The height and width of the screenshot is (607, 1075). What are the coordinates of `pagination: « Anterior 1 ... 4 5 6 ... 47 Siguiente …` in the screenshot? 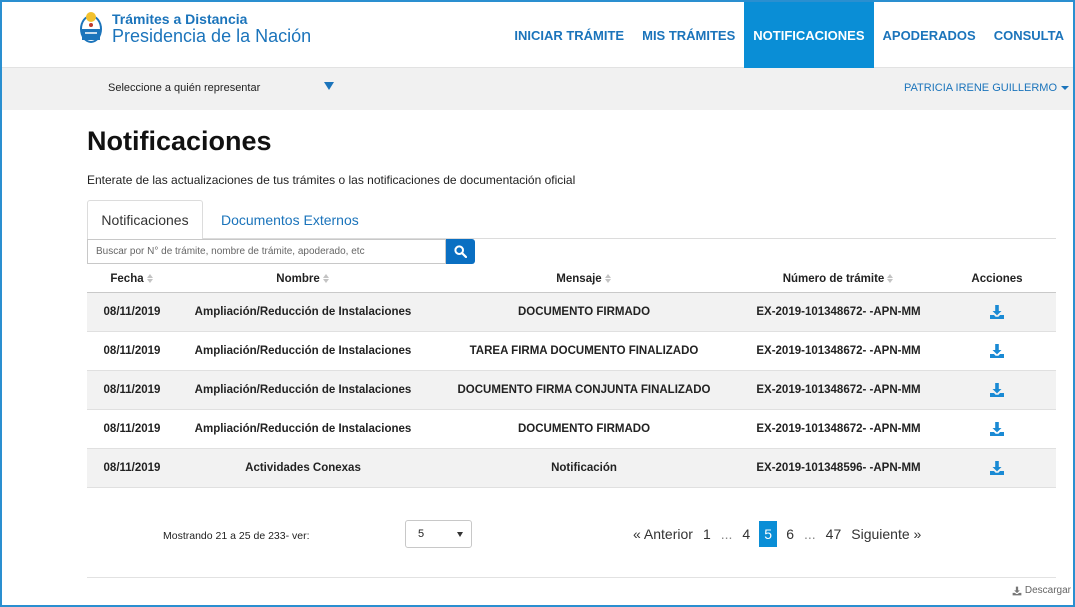 It's located at (777, 534).